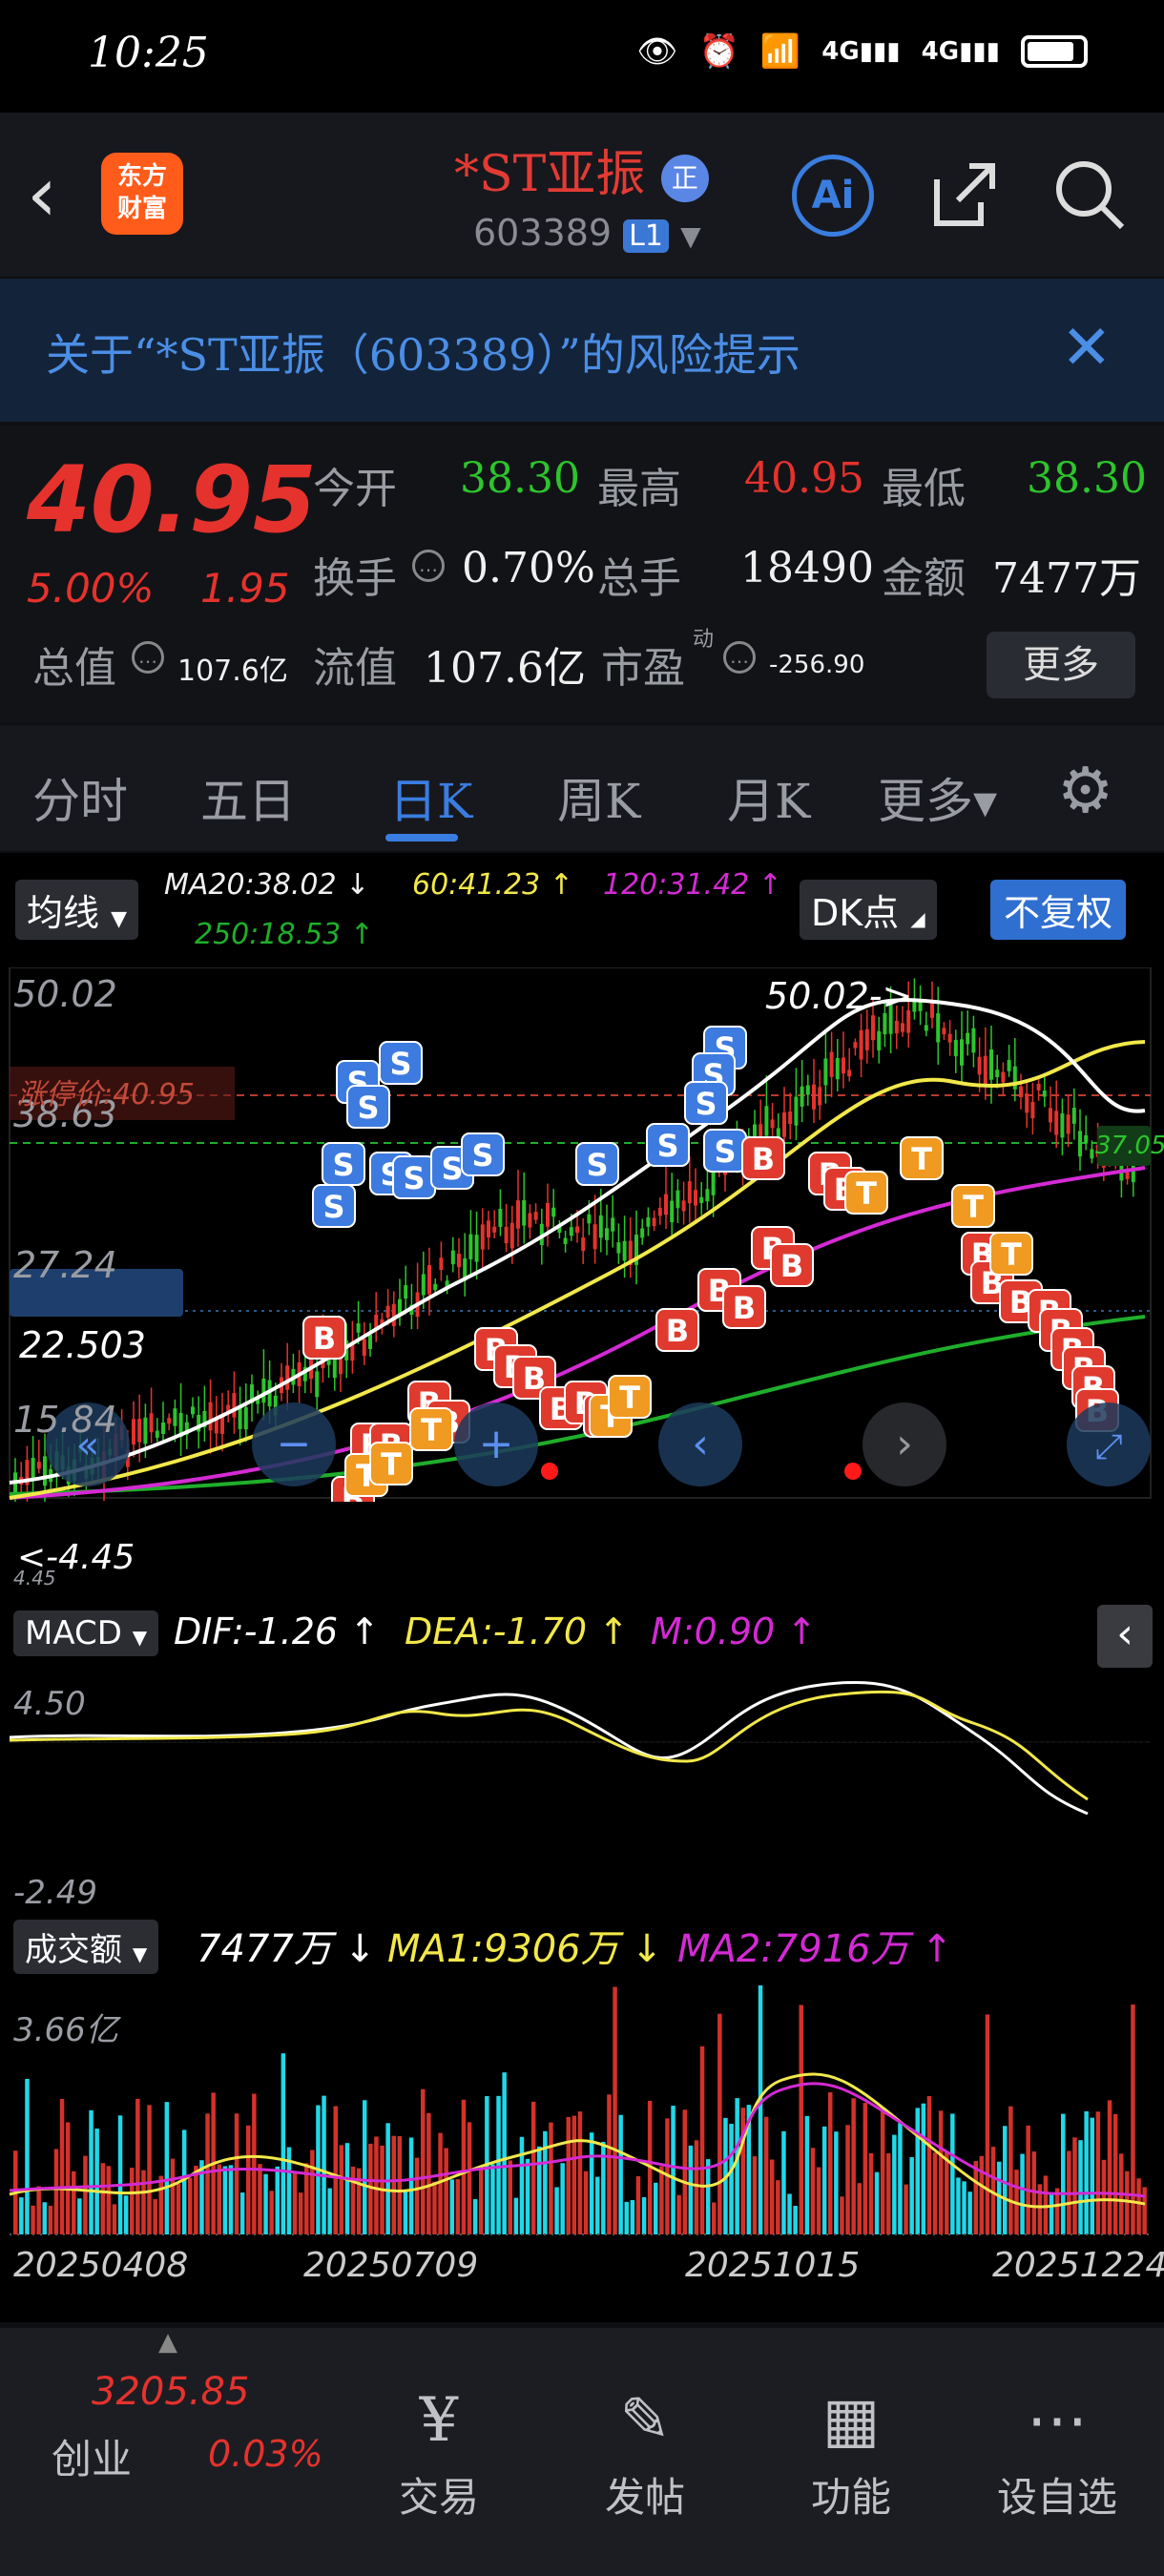  I want to click on wifi-icon: 📶, so click(780, 51).